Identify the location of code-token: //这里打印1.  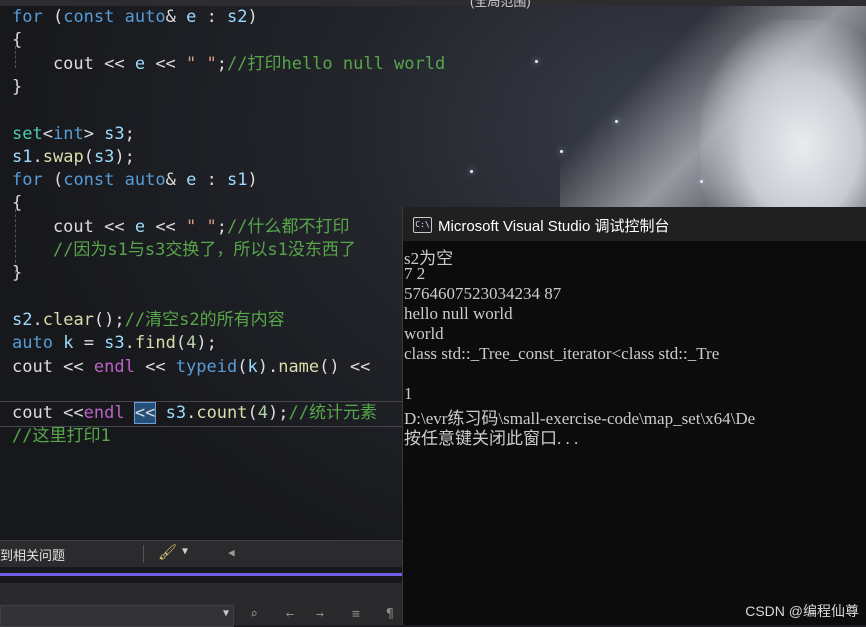
(61, 436).